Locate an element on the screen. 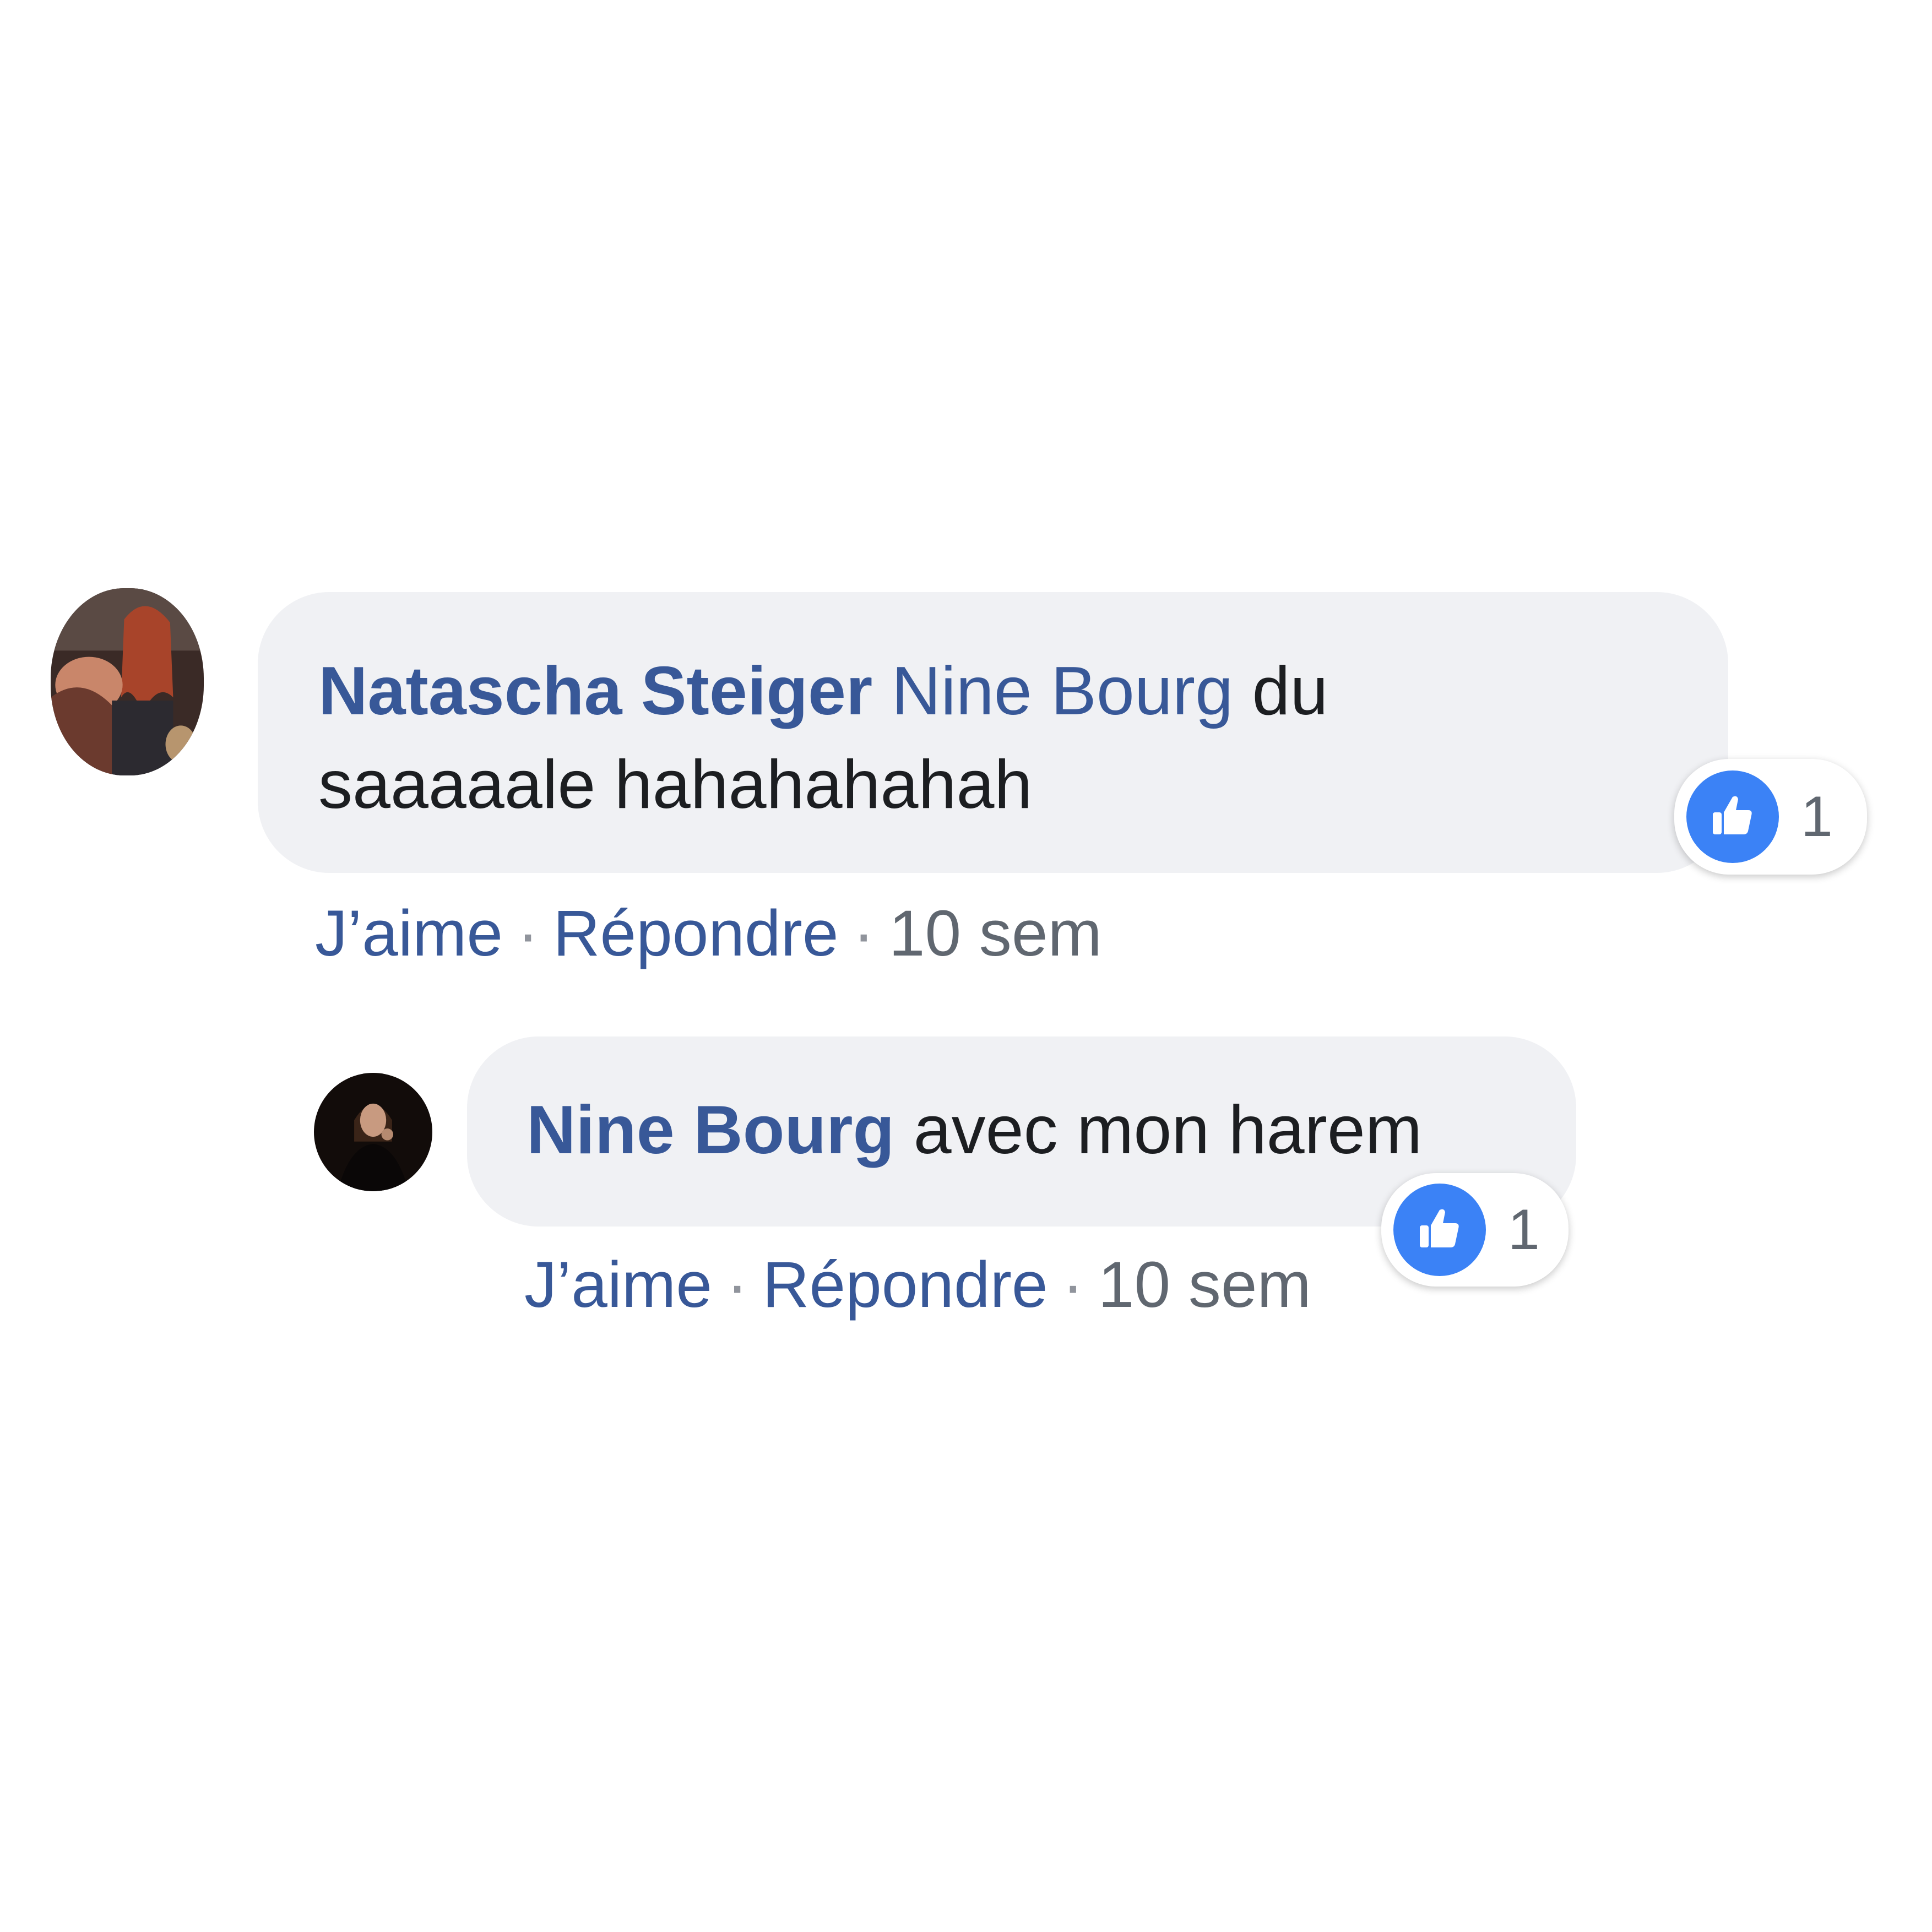  comment-body: du is located at coordinates (1290, 691).